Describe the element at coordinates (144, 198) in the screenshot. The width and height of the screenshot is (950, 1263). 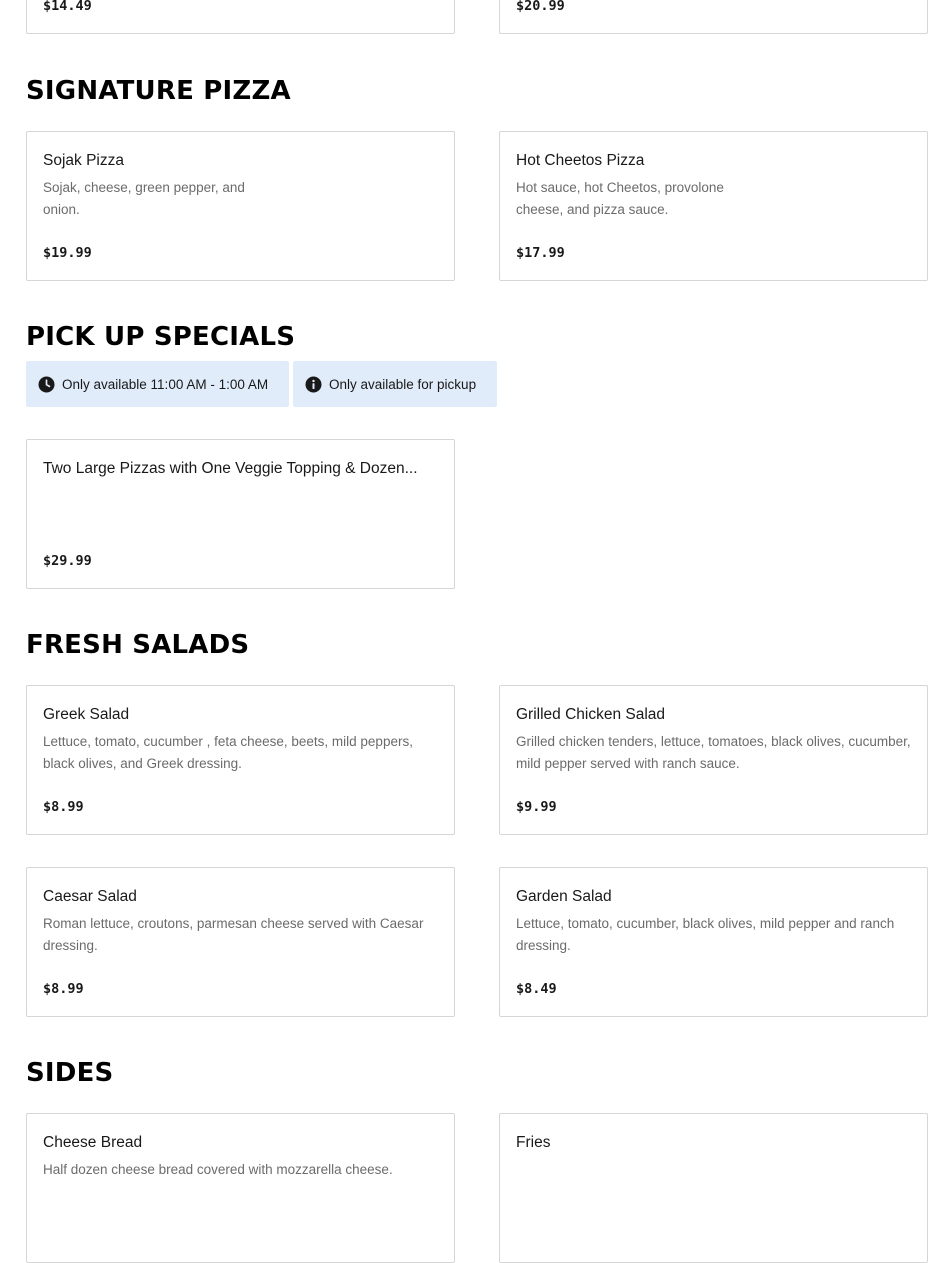
I see `item-description: Sojak, cheese, green pepper, and onion.` at that location.